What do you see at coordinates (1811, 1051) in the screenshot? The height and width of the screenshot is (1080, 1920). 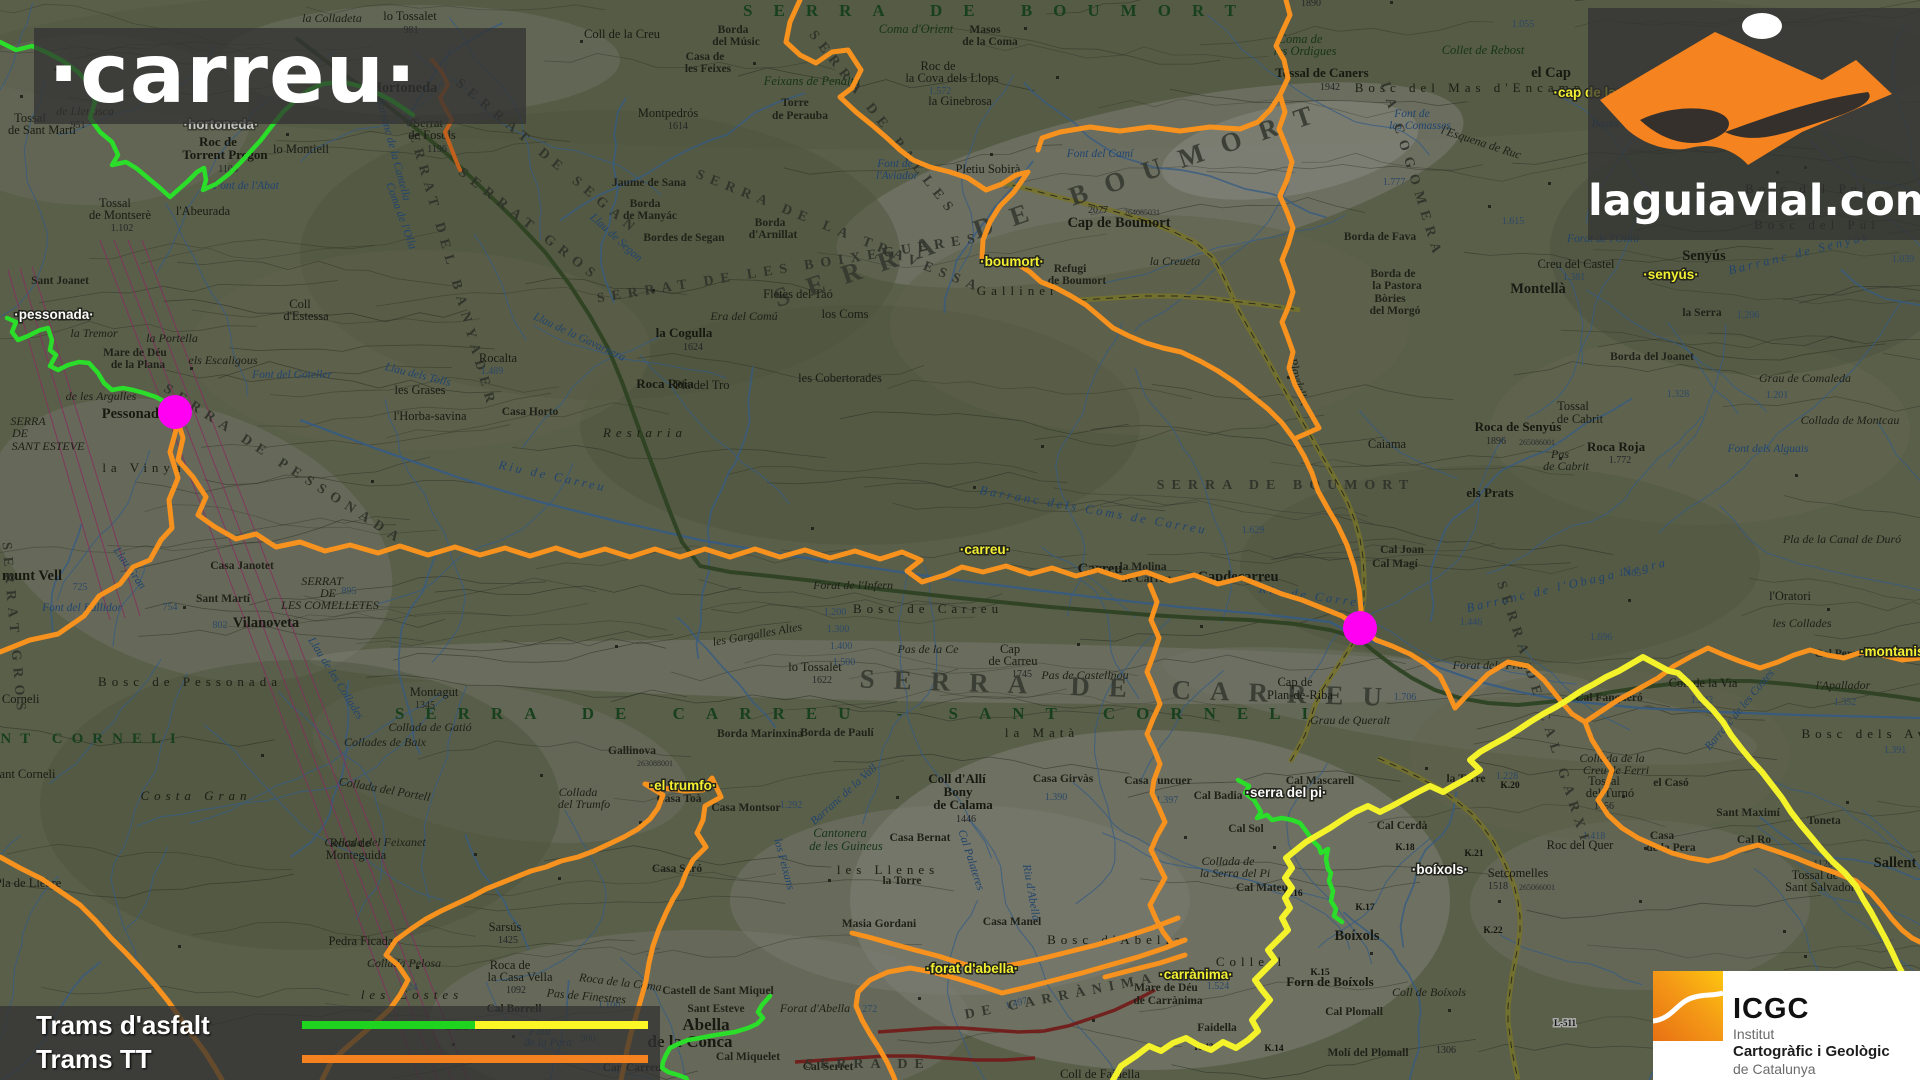 I see `icgc-line-cartografic: Cartogràfic i Geològic` at bounding box center [1811, 1051].